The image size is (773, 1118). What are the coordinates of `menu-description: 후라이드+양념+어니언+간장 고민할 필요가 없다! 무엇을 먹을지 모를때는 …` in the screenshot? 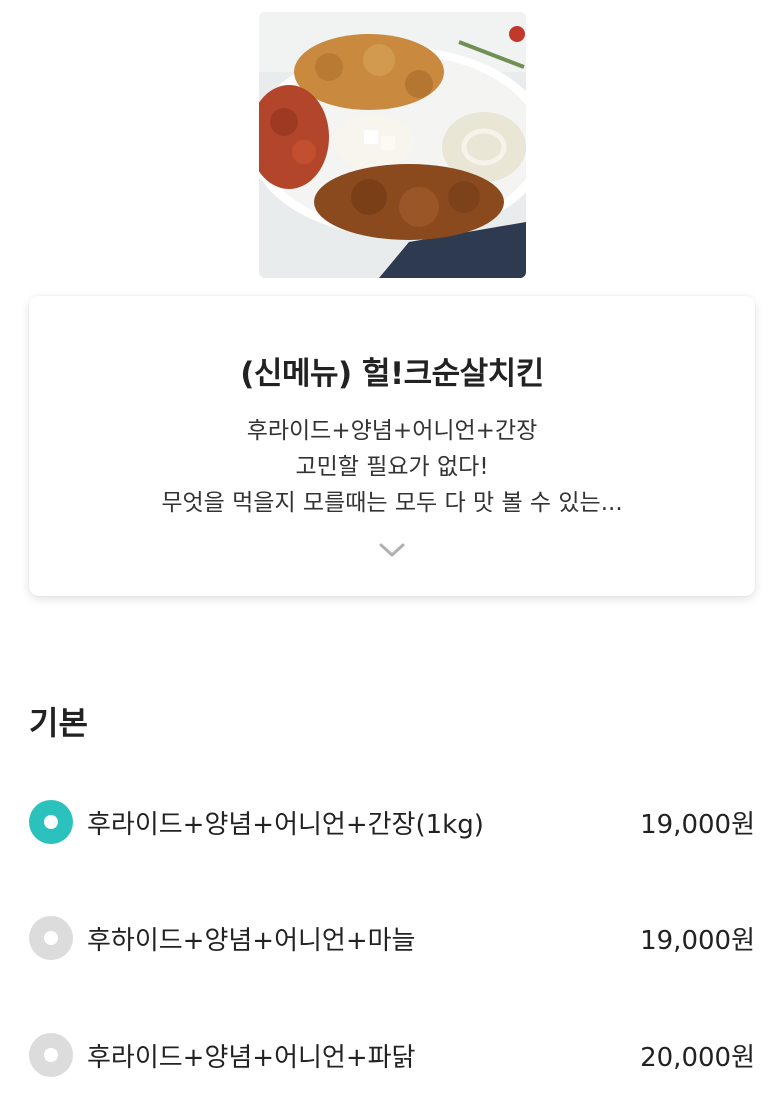 It's located at (392, 467).